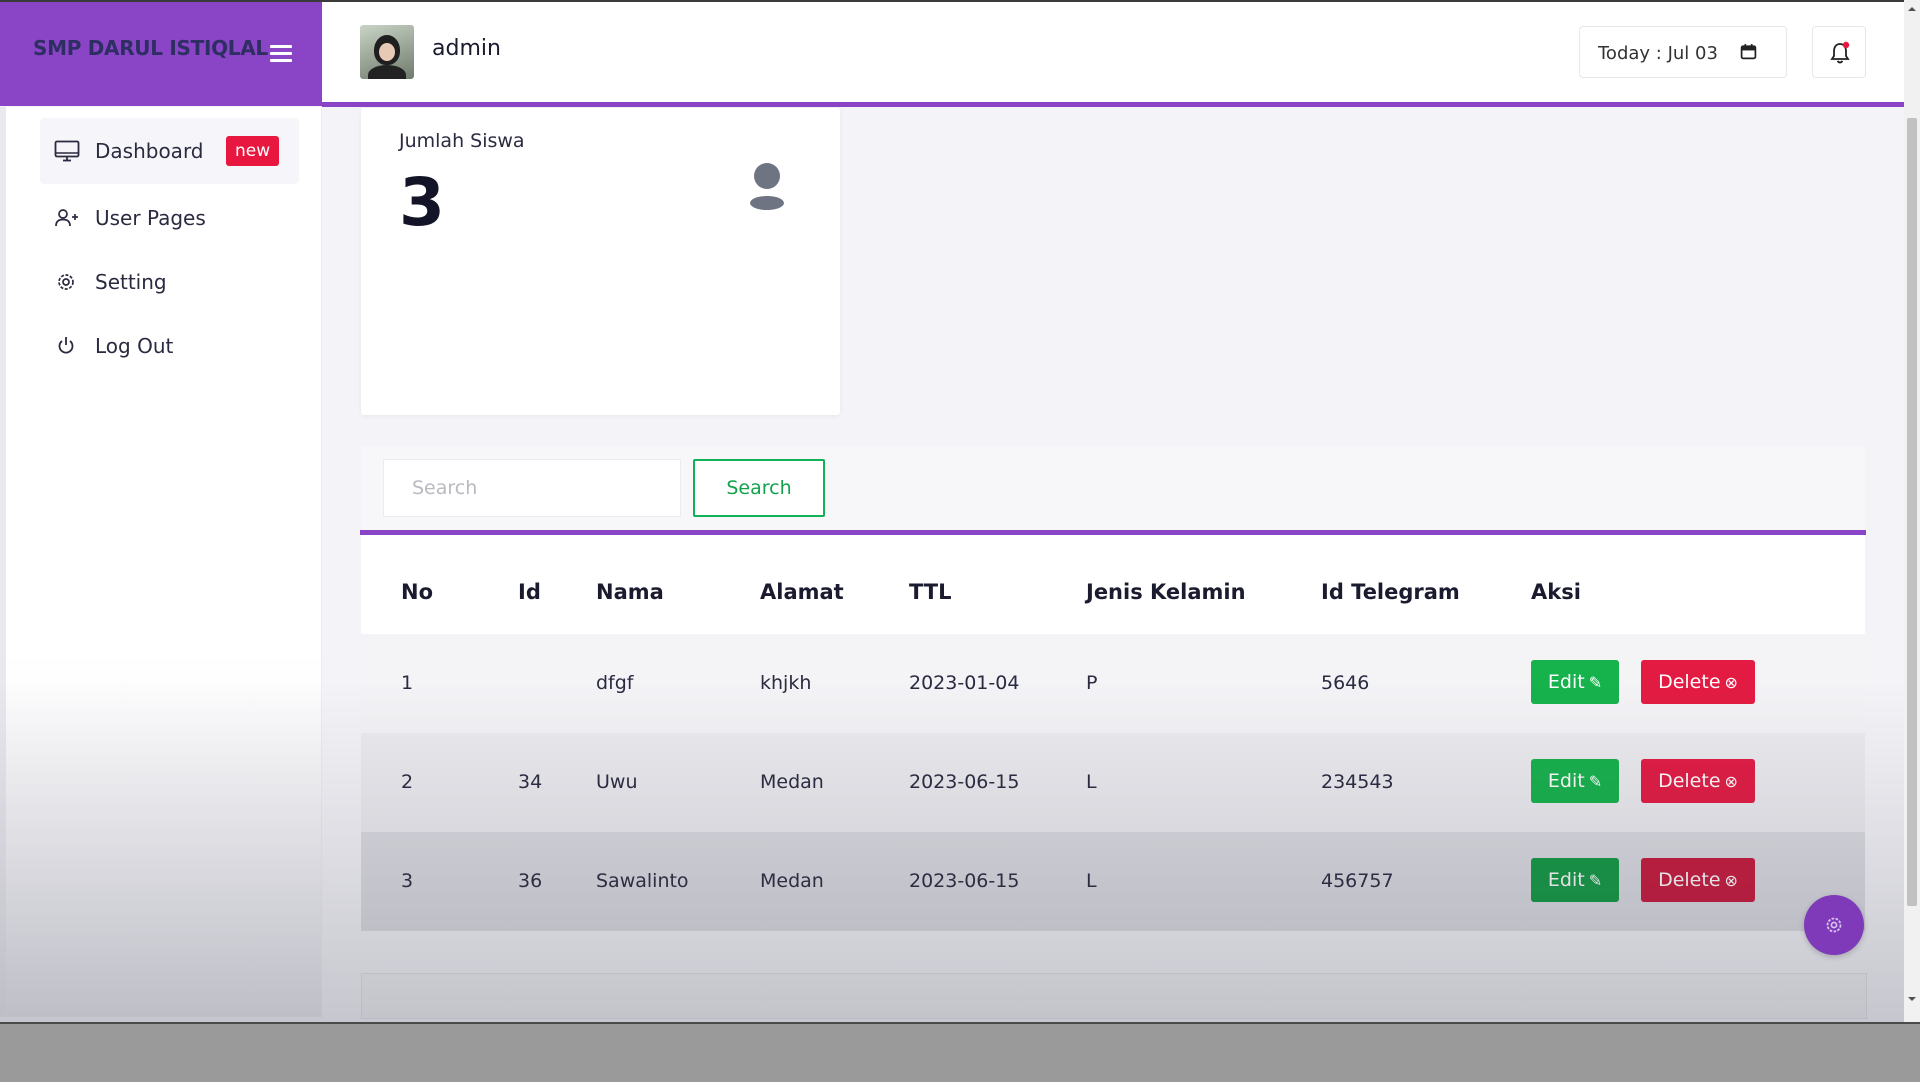  I want to click on sidebar-item-label: Log Out, so click(134, 346).